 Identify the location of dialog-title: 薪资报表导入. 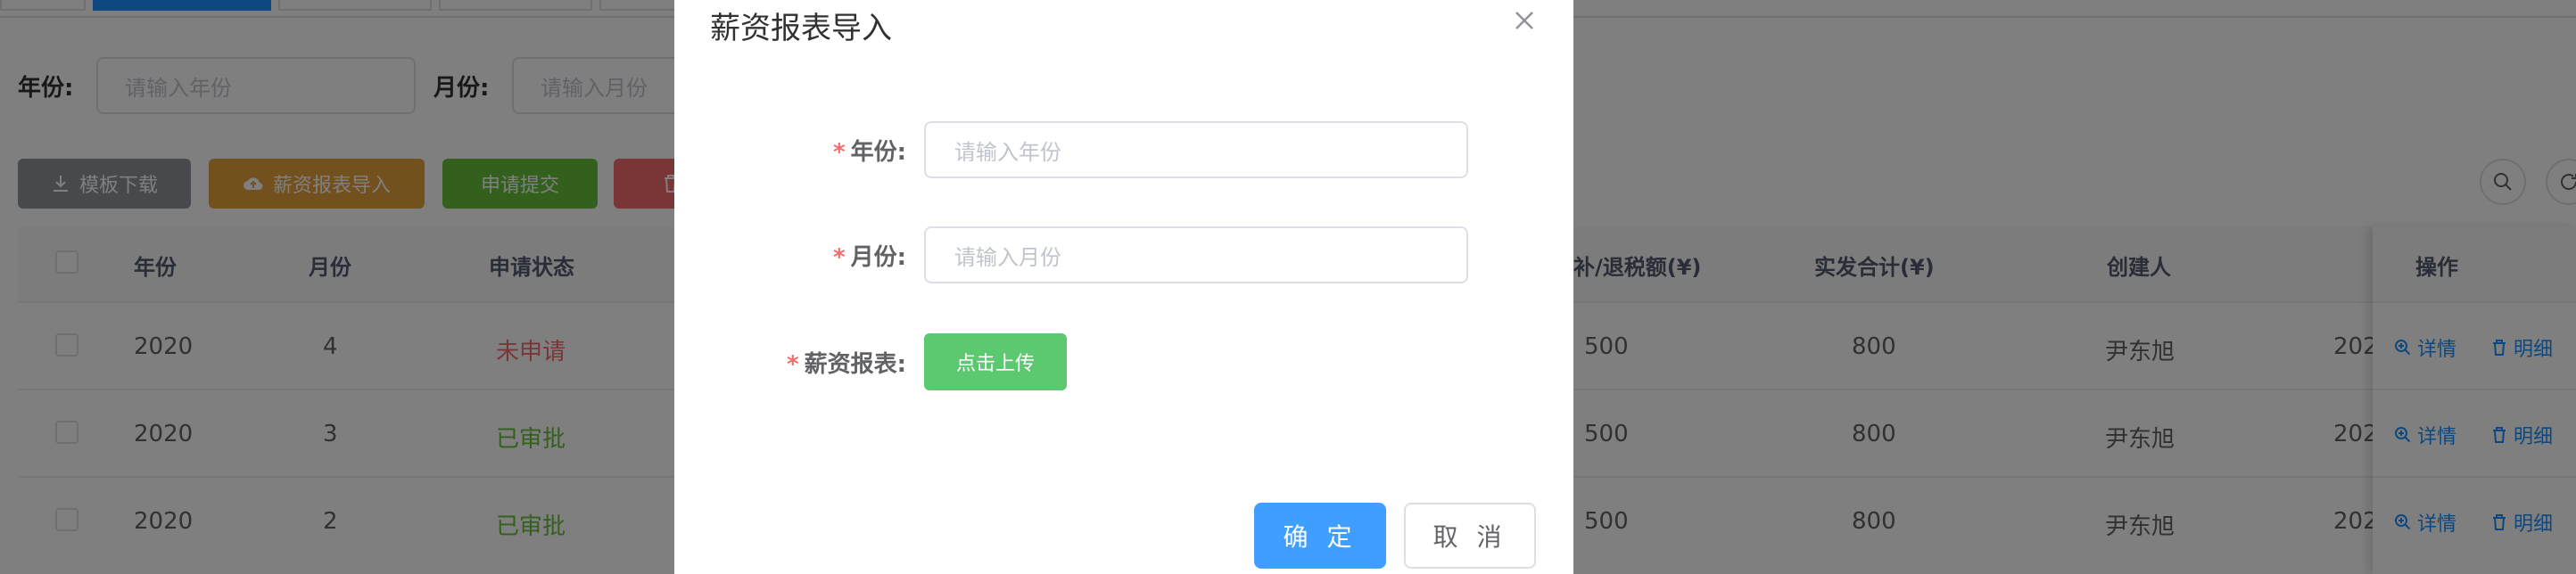
(801, 29).